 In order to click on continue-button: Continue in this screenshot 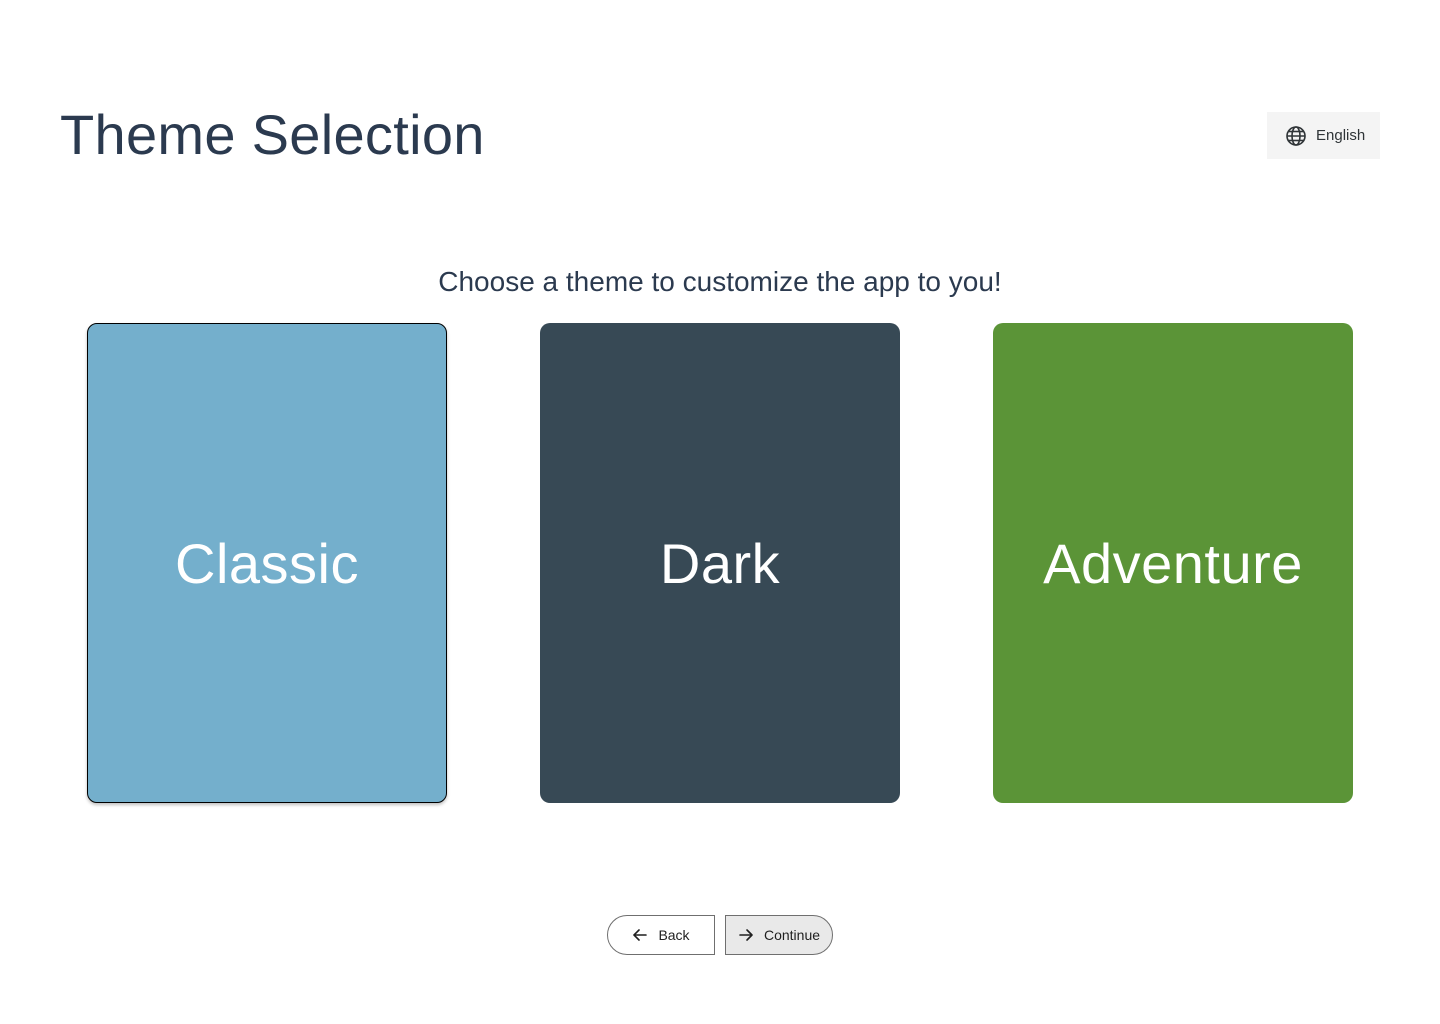, I will do `click(779, 935)`.